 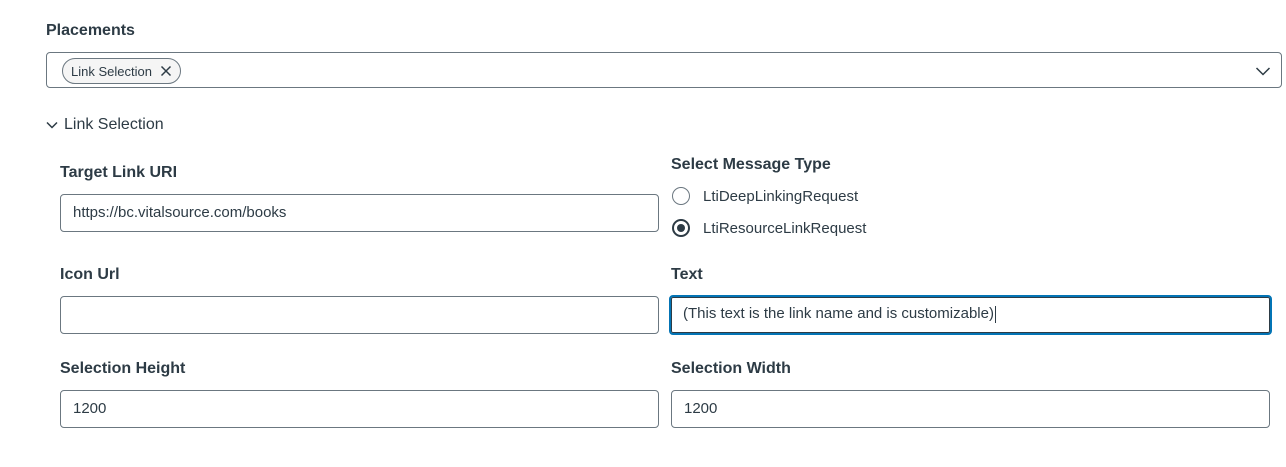 I want to click on icon-url-input, so click(x=359, y=315).